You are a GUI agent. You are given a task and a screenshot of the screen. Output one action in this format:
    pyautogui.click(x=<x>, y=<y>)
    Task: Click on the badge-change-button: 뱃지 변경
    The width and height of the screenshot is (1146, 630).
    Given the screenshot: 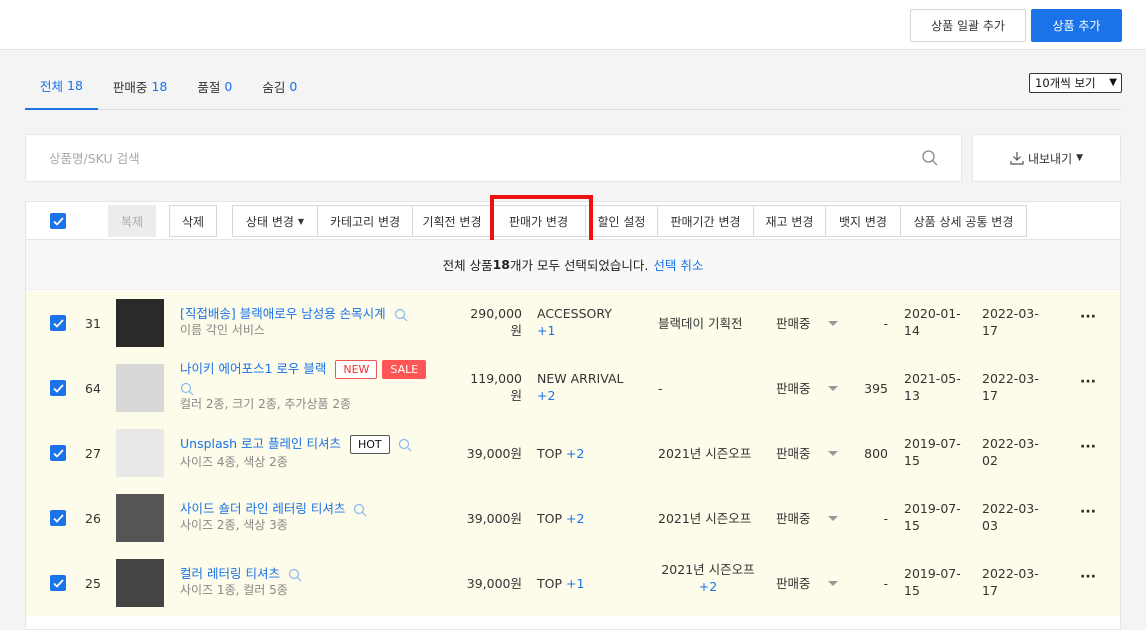 What is the action you would take?
    pyautogui.click(x=863, y=221)
    